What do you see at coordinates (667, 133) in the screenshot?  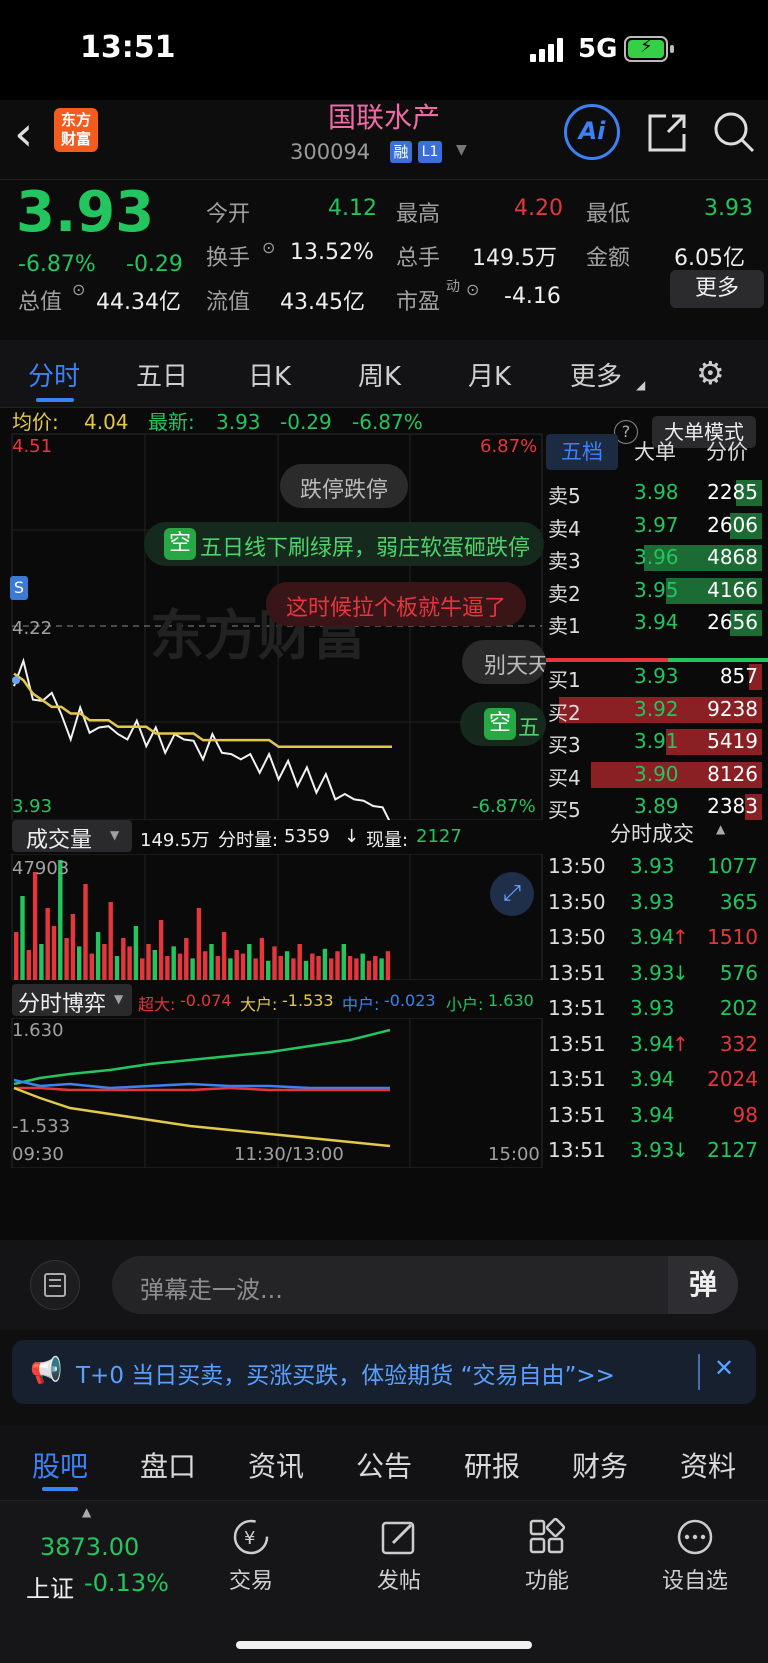 I see `share-icon` at bounding box center [667, 133].